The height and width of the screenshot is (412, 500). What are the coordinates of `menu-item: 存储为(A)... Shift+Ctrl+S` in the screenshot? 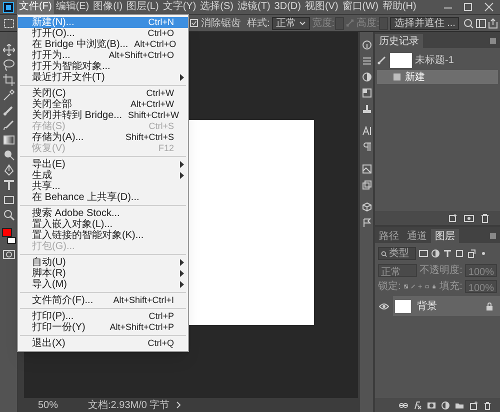 It's located at (103, 137).